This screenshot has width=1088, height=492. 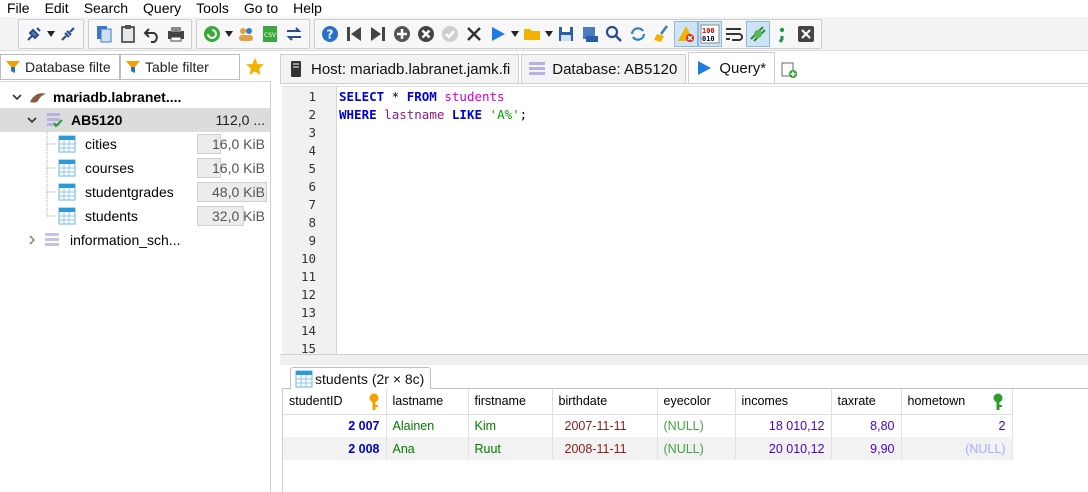 What do you see at coordinates (128, 34) in the screenshot?
I see `paste-icon` at bounding box center [128, 34].